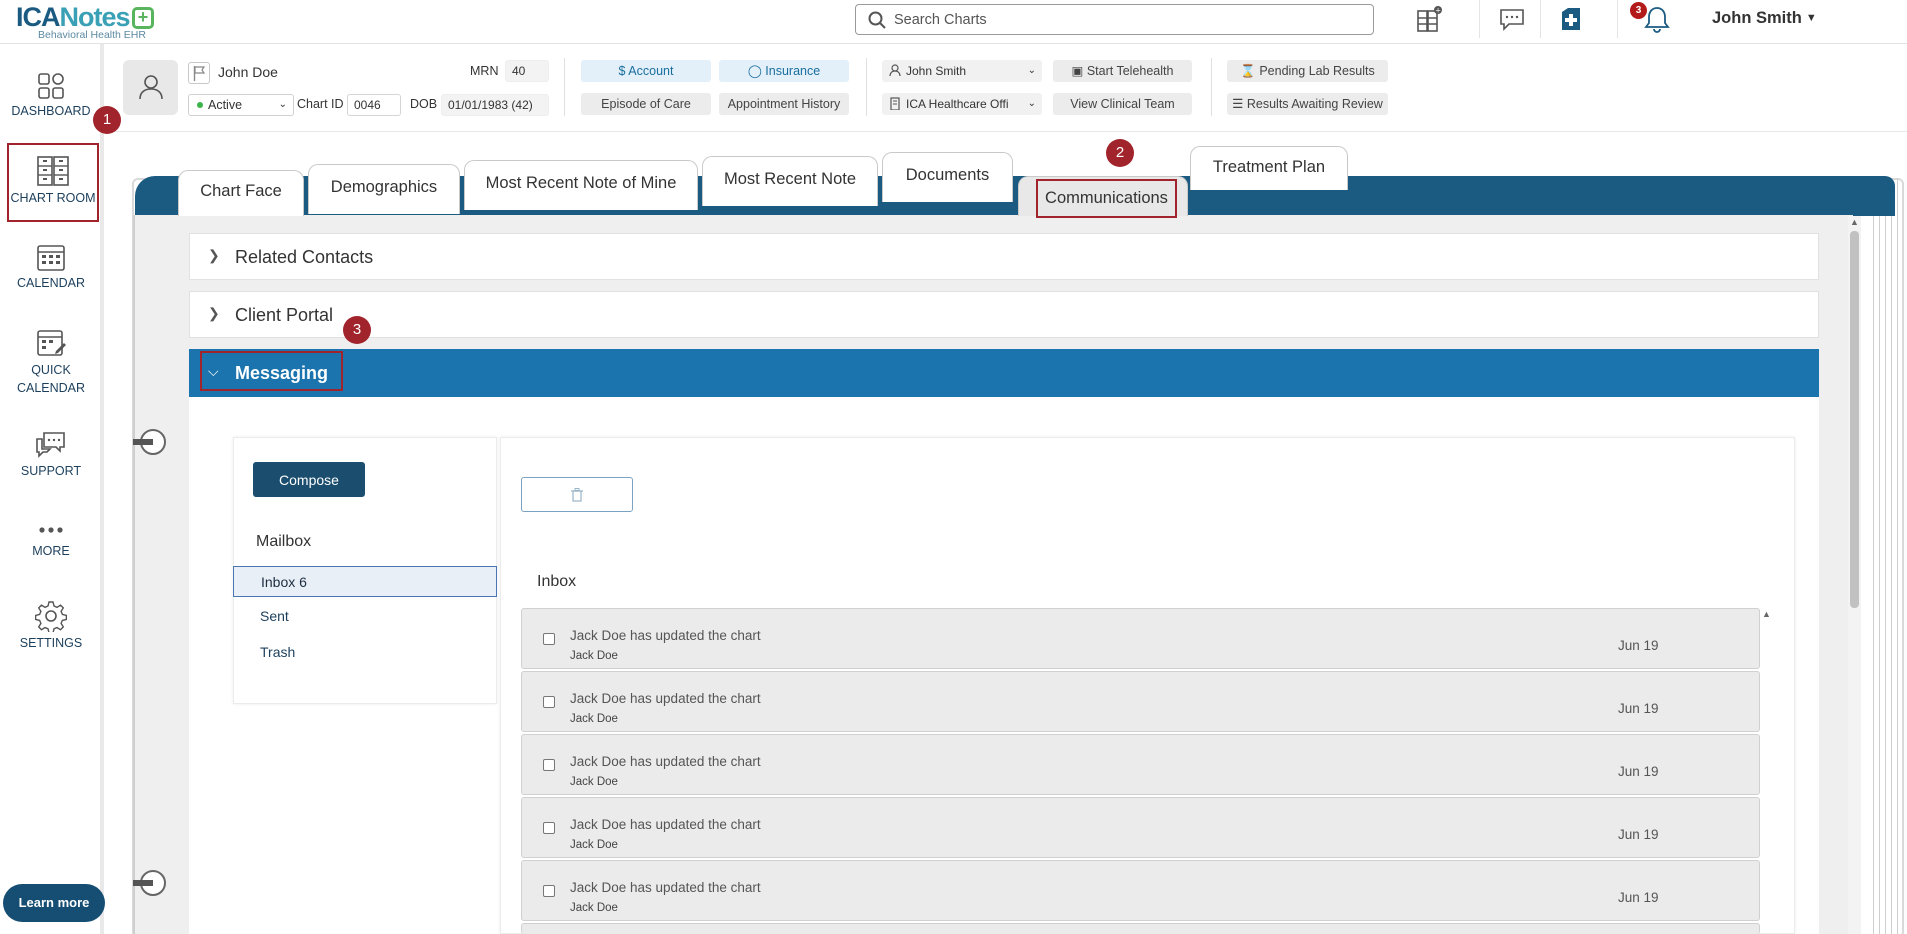 This screenshot has width=1907, height=934. I want to click on dashboard-grid-icon, so click(51, 86).